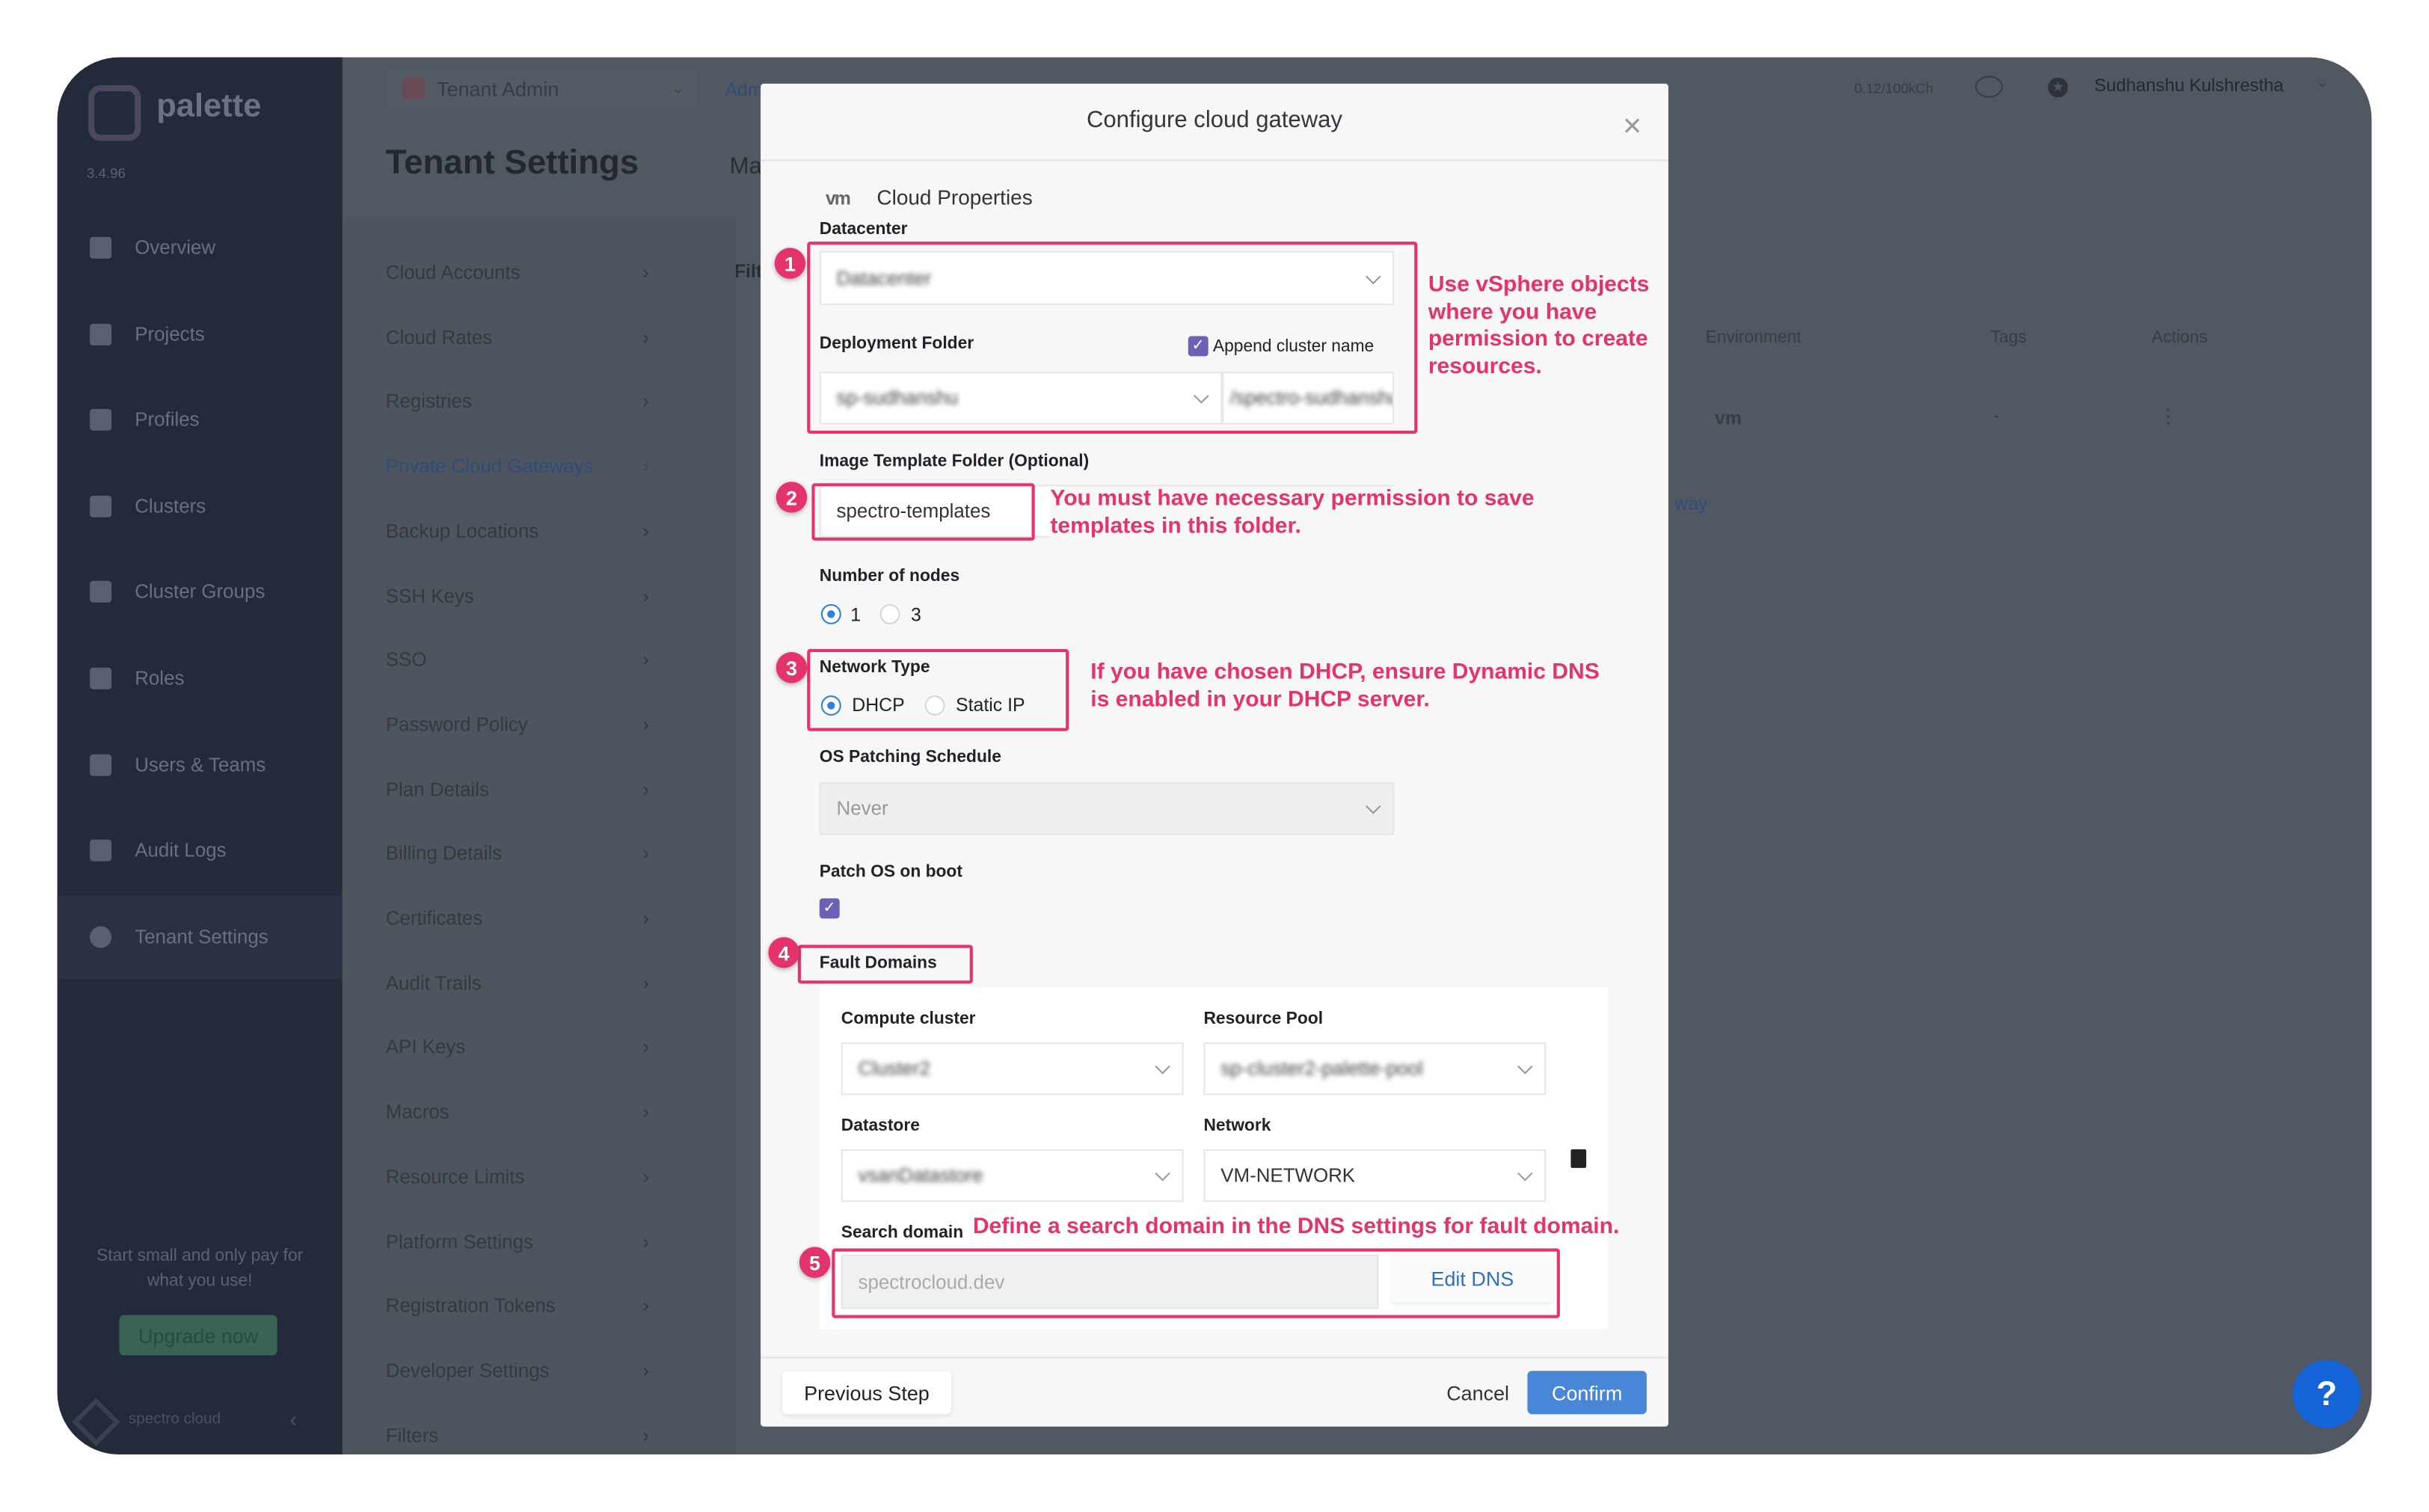 The image size is (2429, 1512). Describe the element at coordinates (783, 952) in the screenshot. I see `annotation-badge-4: 4` at that location.